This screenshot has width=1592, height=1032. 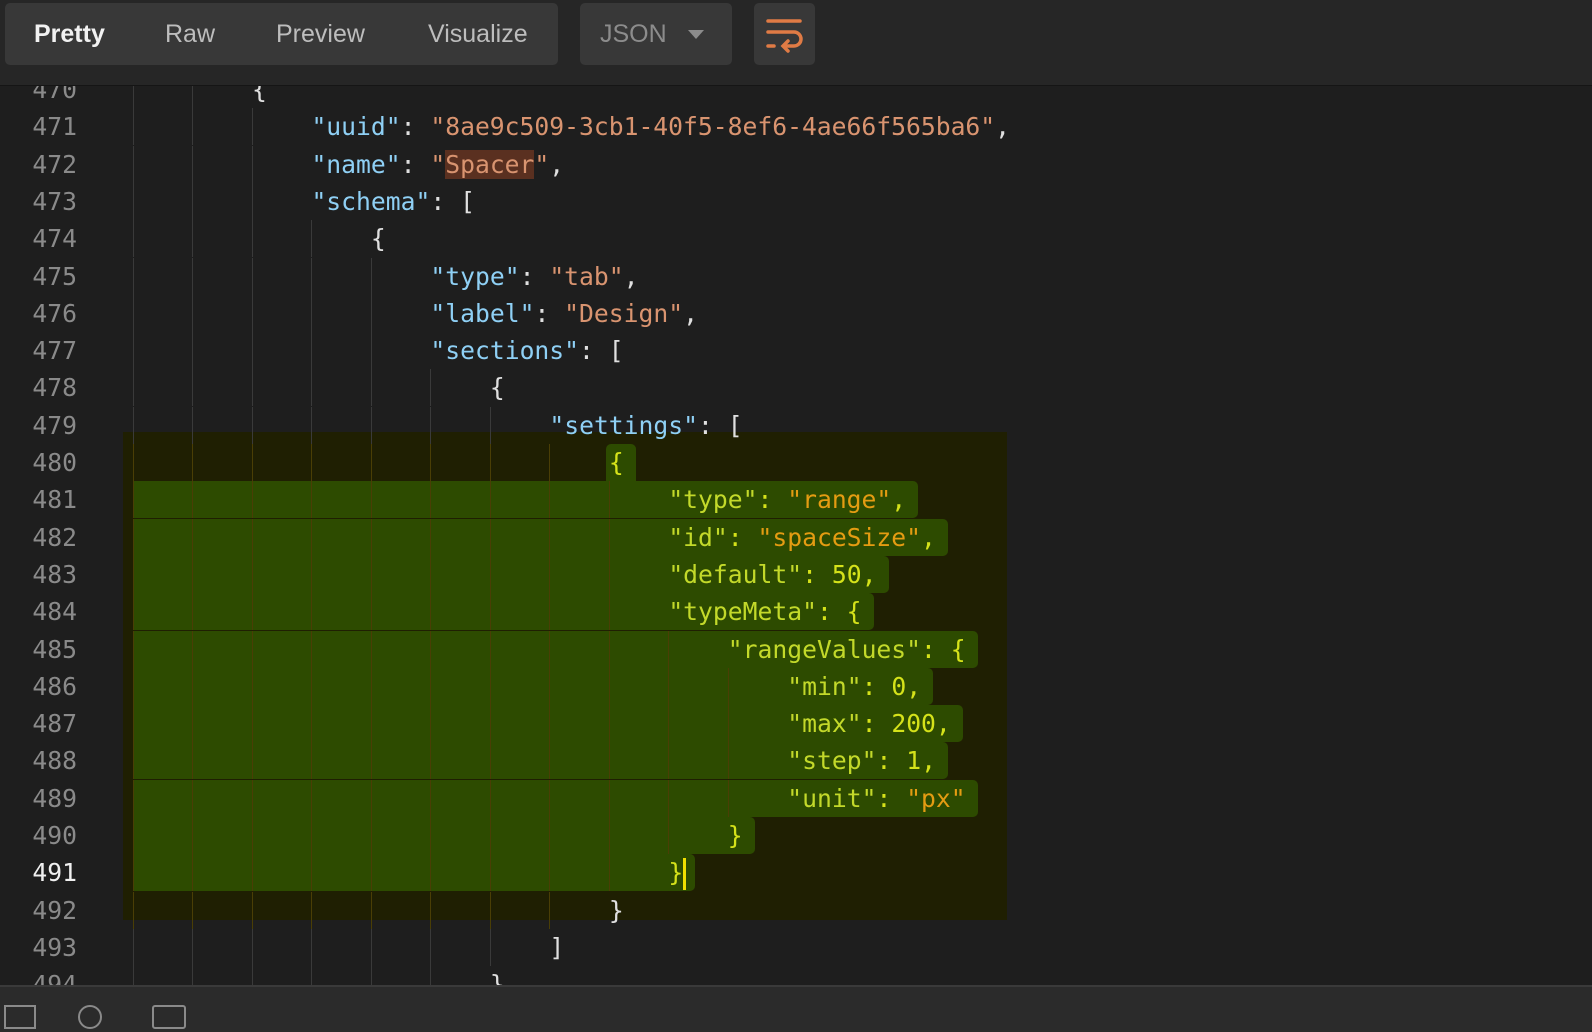 I want to click on json-key: "default", so click(x=735, y=574).